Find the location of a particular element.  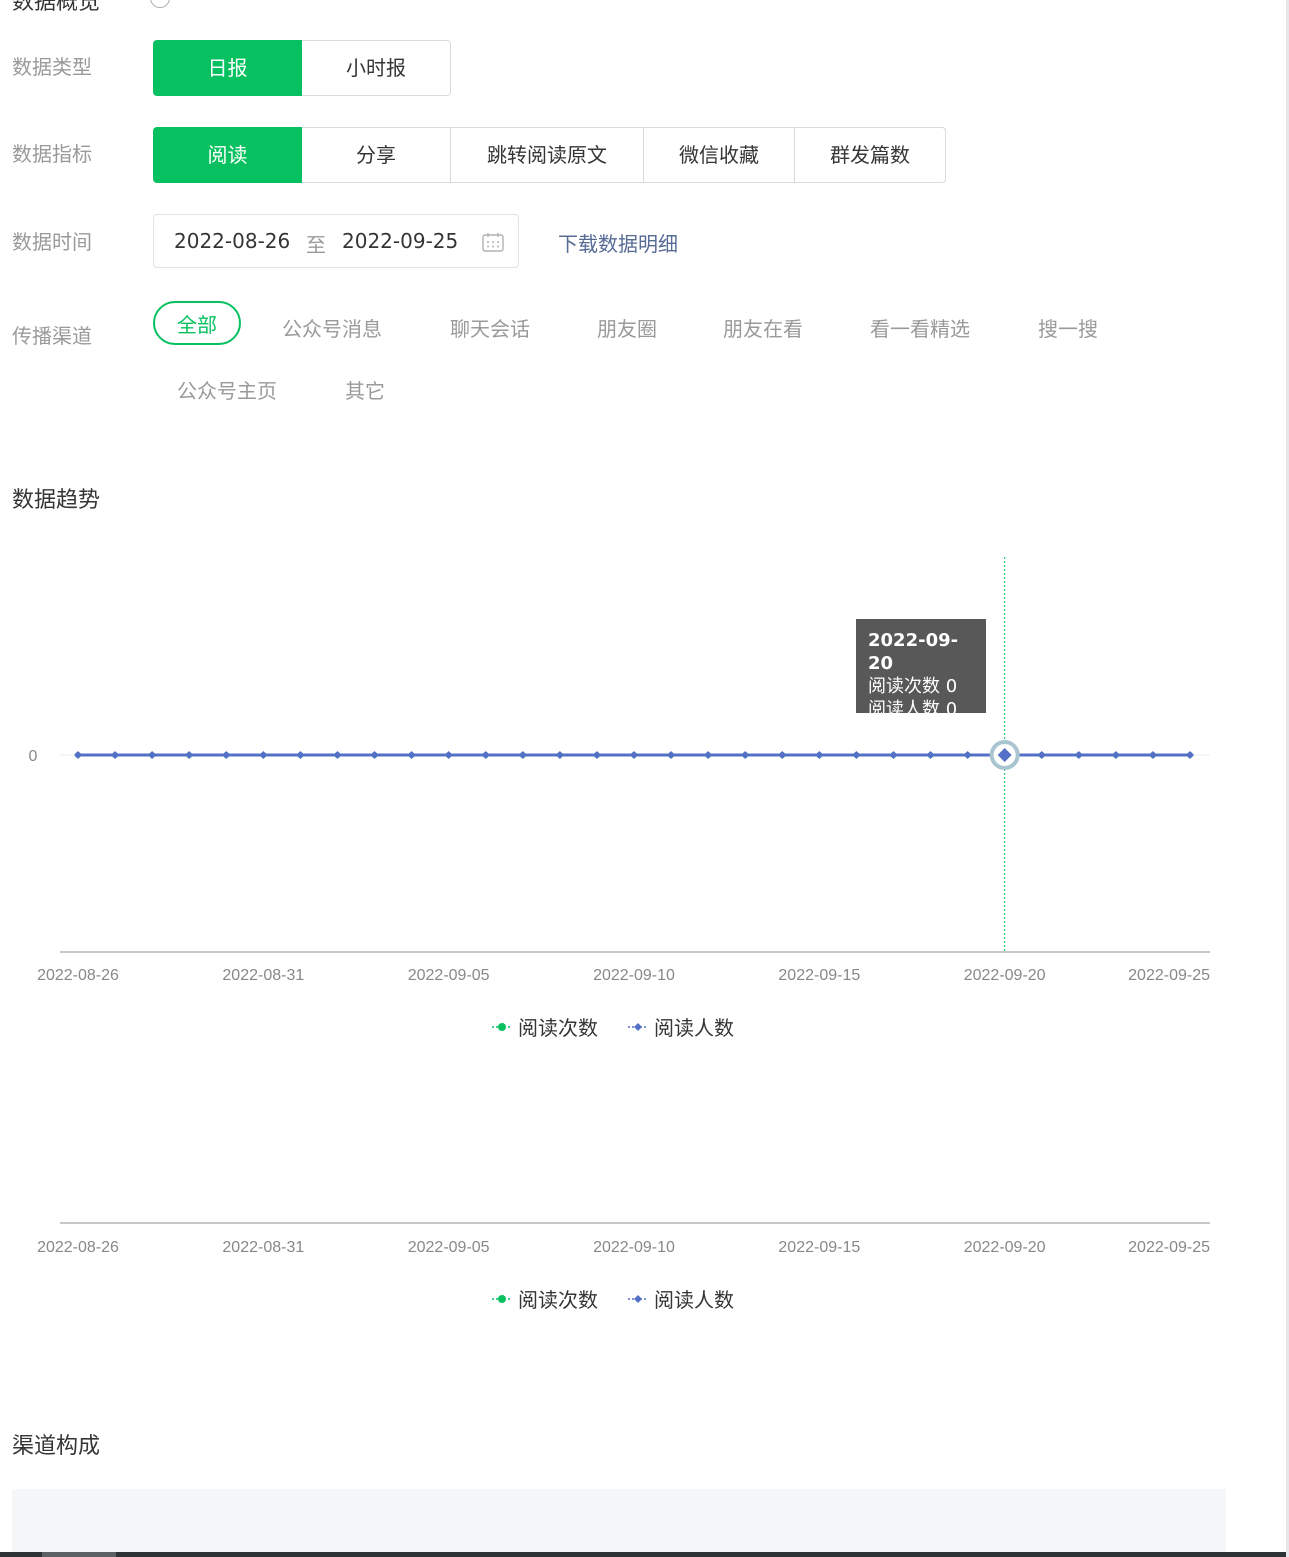

legend2-reader-count: 阅读人数 is located at coordinates (681, 1298).